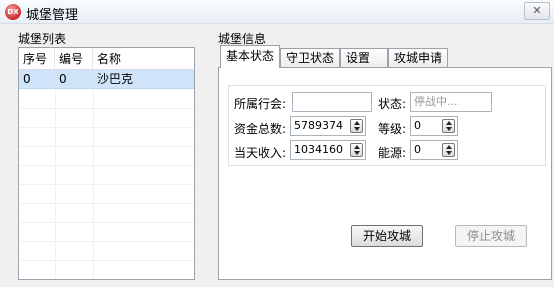 The height and width of the screenshot is (287, 554). Describe the element at coordinates (364, 58) in the screenshot. I see `tab-settings: 设置` at that location.